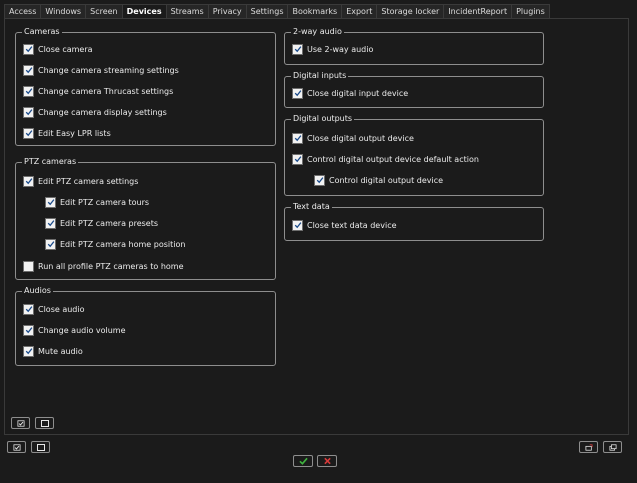 The image size is (637, 483). I want to click on export-icon, so click(588, 447).